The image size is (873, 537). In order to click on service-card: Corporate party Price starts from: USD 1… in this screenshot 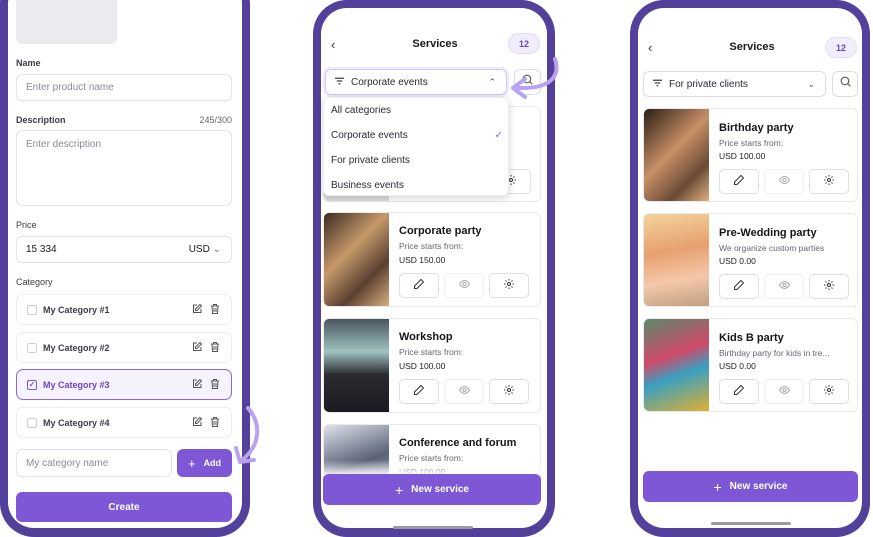, I will do `click(432, 259)`.